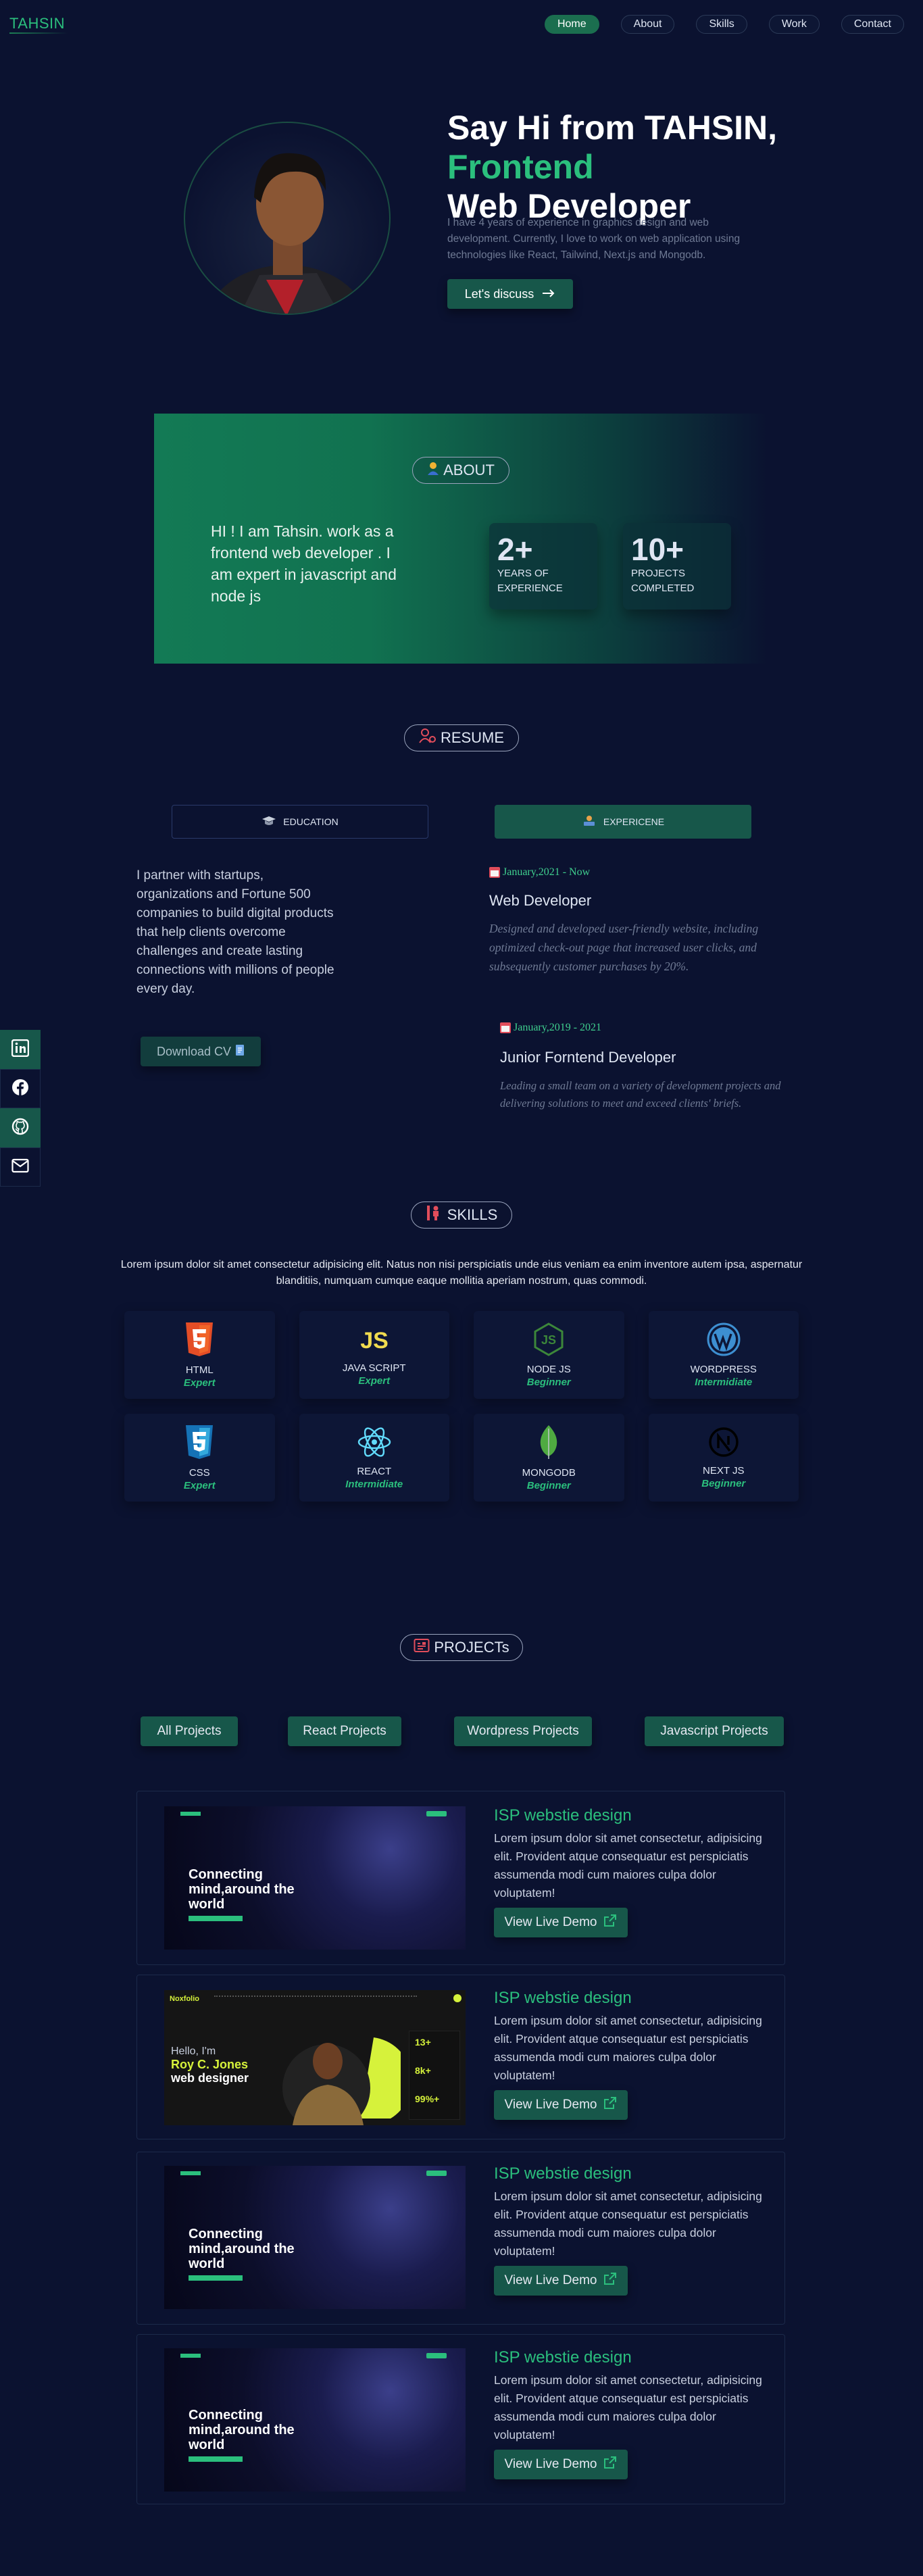 The image size is (923, 2576). Describe the element at coordinates (677, 566) in the screenshot. I see `stat-projects: 10+ Projects completed` at that location.